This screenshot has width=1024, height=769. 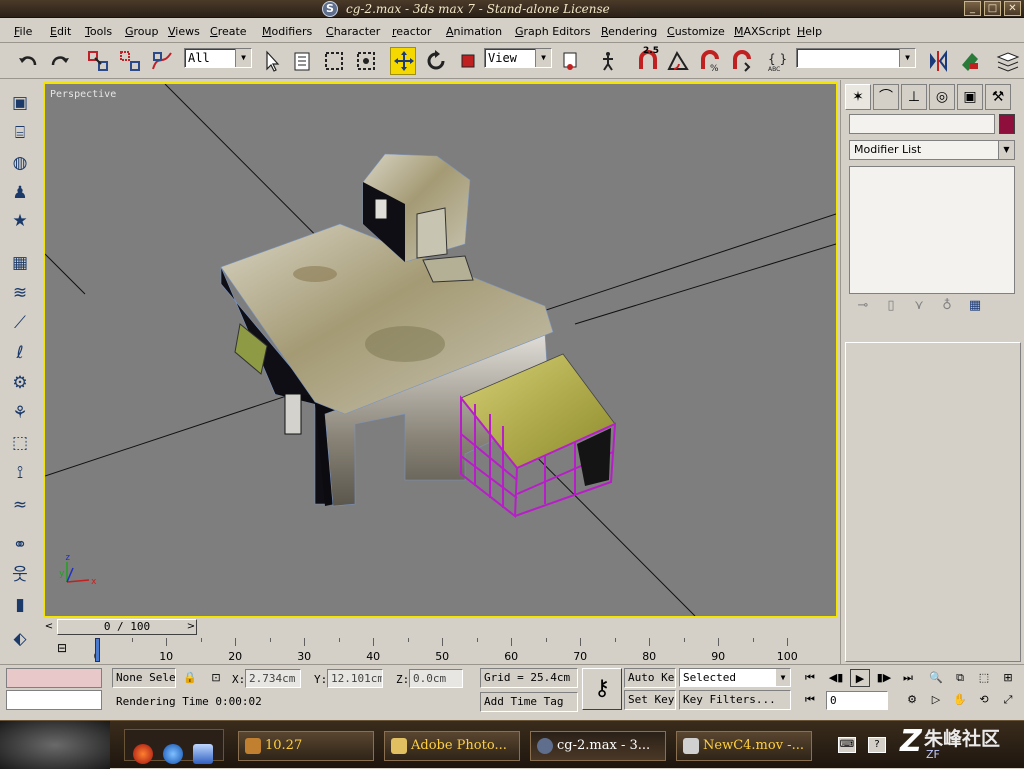 I want to click on zoom-all-icon: ⧉, so click(x=960, y=678).